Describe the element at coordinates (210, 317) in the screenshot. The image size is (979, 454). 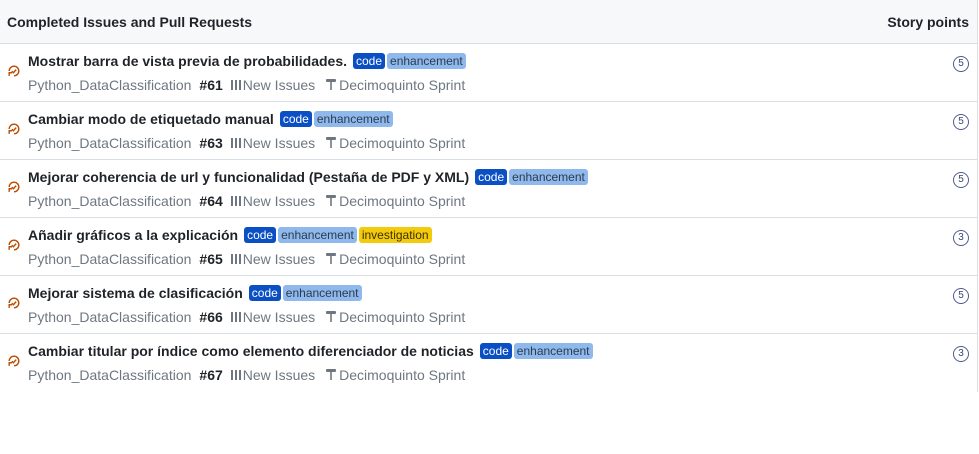
I see `issue-number: #66` at that location.